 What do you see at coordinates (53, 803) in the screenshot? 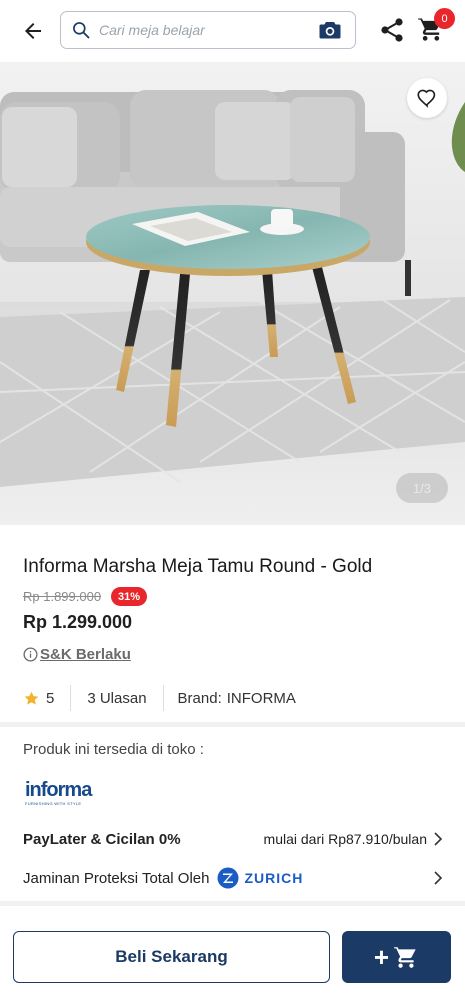
I see `store-logo-tagline: FURNISHING WITH STYLE` at bounding box center [53, 803].